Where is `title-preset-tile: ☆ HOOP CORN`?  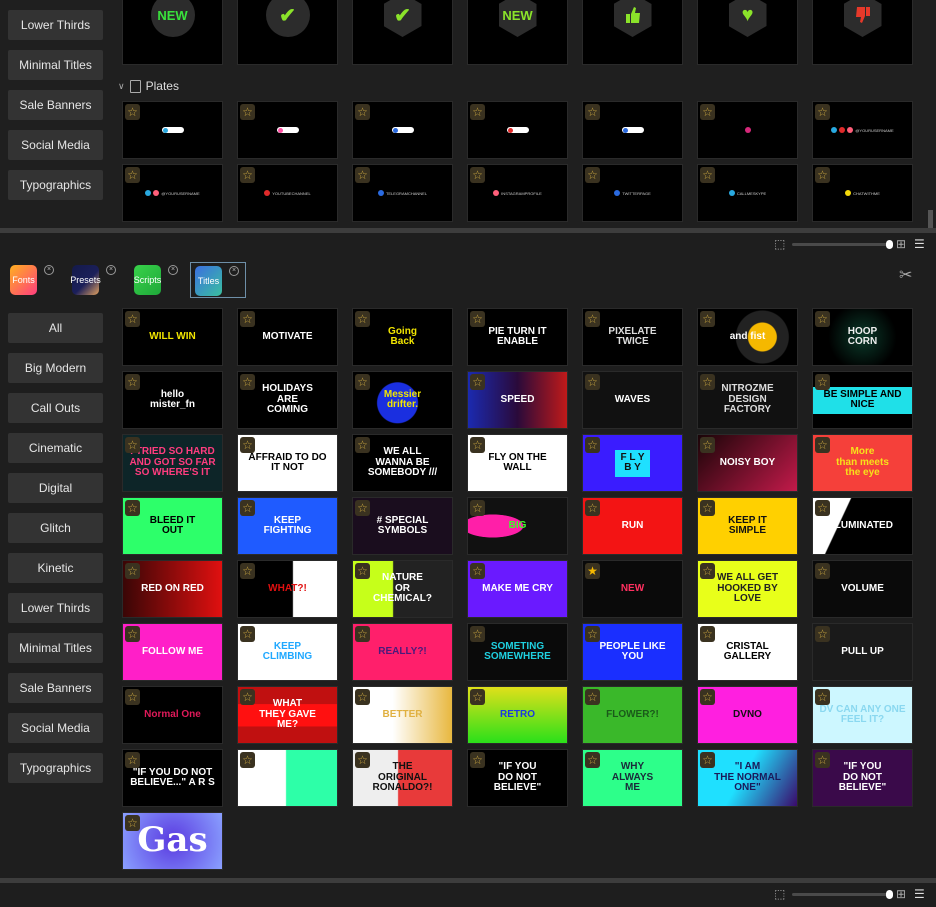
title-preset-tile: ☆ HOOP CORN is located at coordinates (862, 337).